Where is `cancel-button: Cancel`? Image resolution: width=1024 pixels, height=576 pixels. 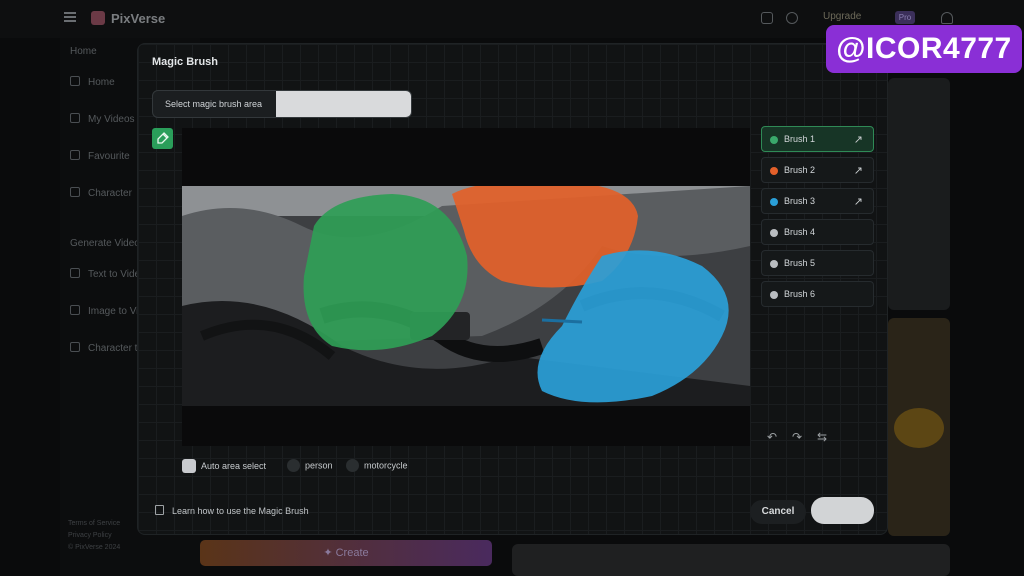 cancel-button: Cancel is located at coordinates (778, 512).